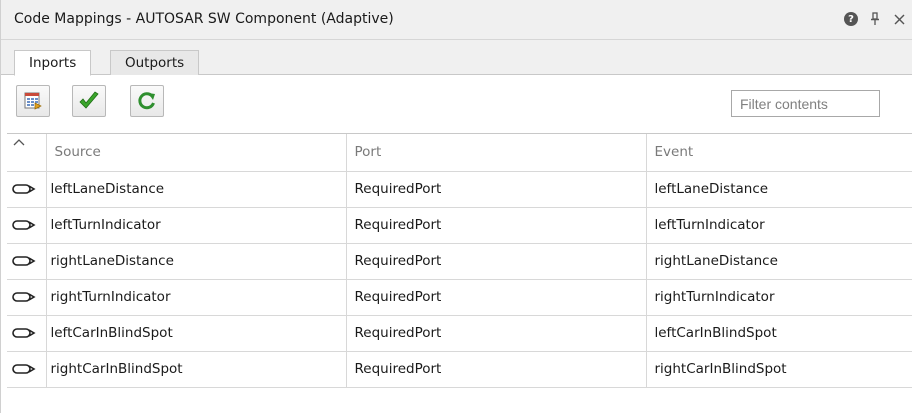 This screenshot has width=912, height=413. I want to click on table-header-row: Source Port Event, so click(459, 153).